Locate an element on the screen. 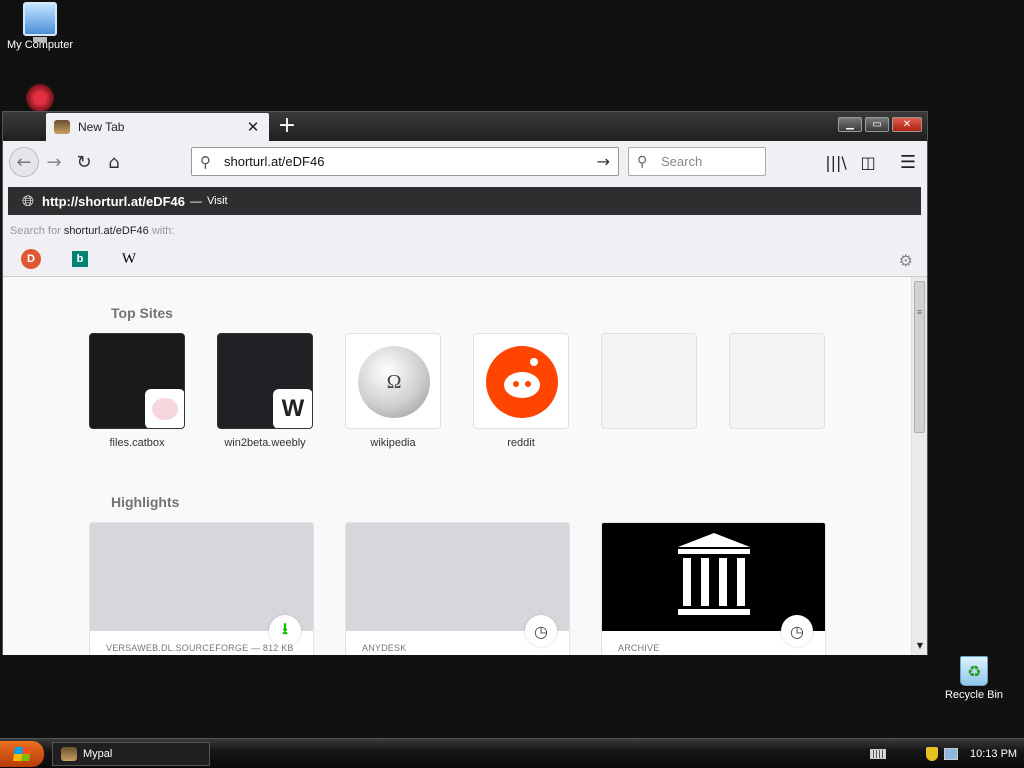 This screenshot has height=768, width=1024. url-input: shorturl.at/eDF46 is located at coordinates (408, 161).